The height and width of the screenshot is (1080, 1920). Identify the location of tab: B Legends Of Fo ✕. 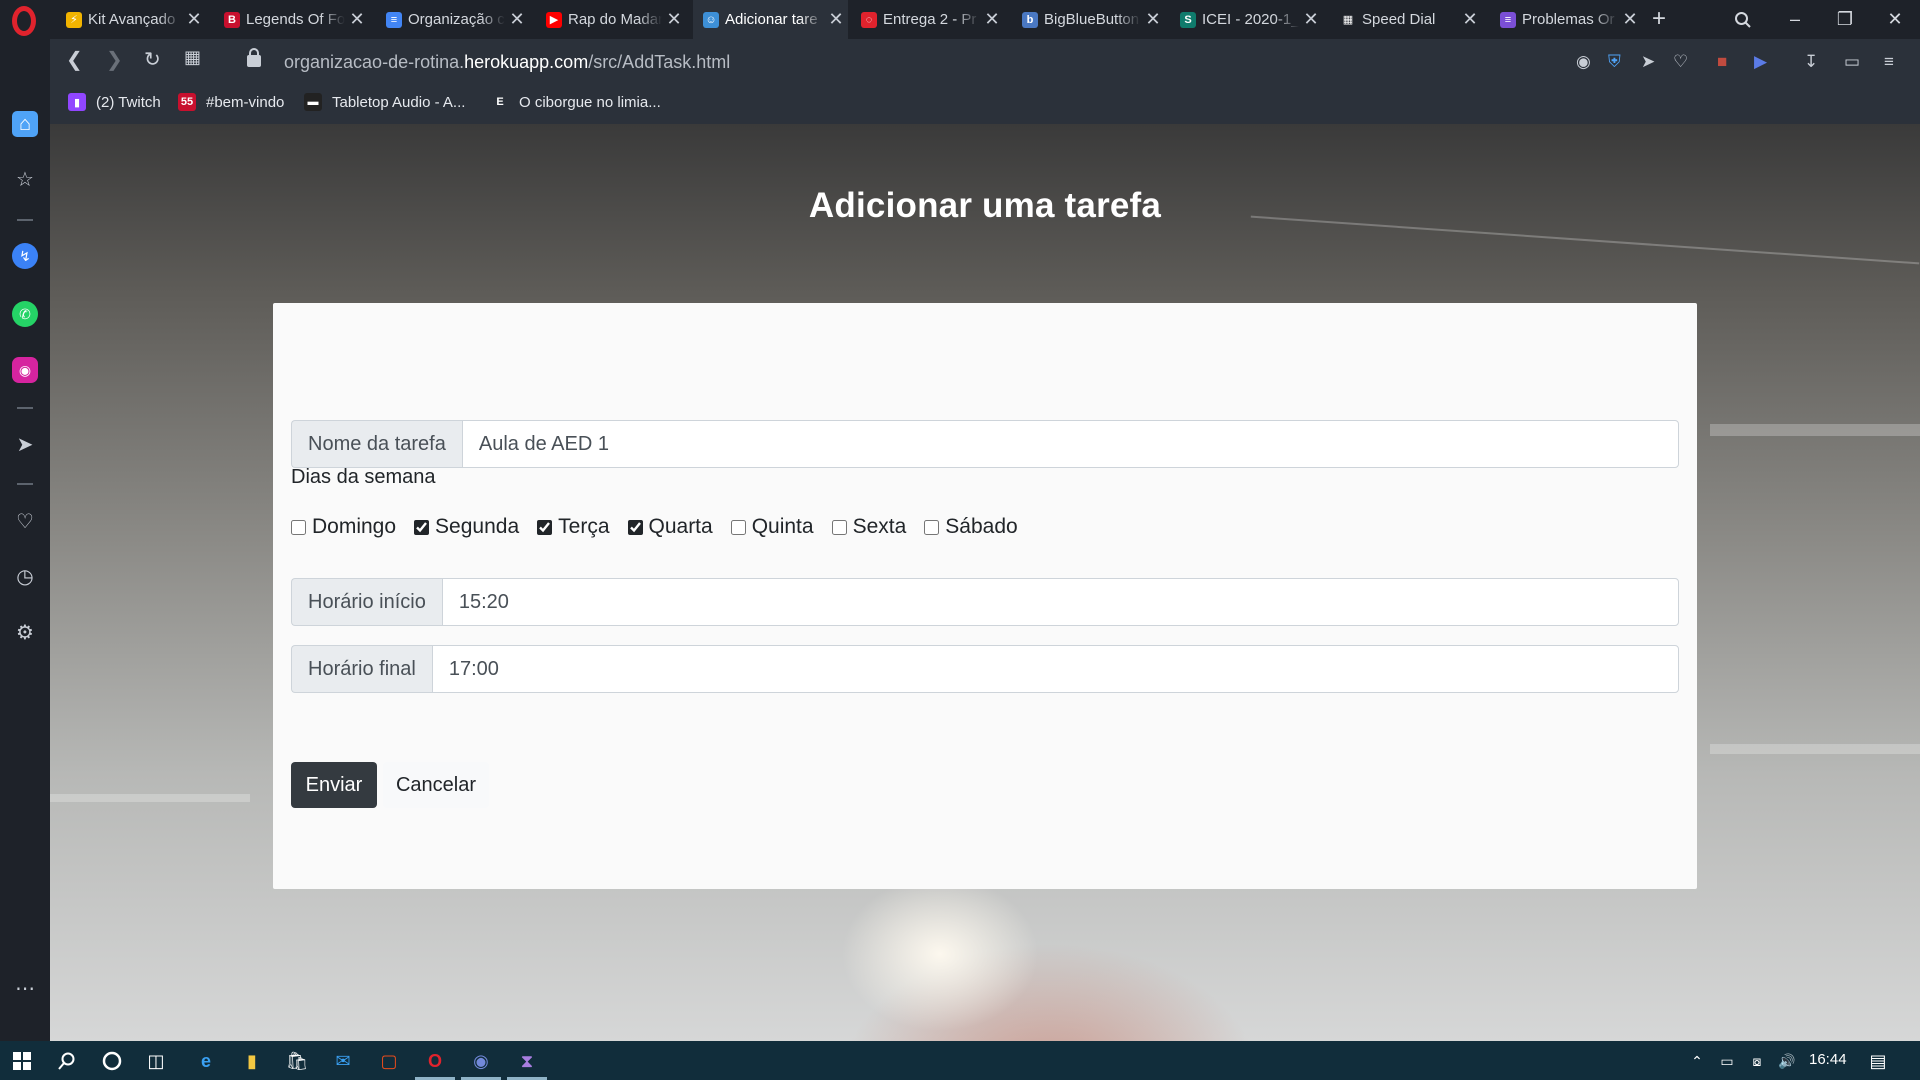
(291, 19).